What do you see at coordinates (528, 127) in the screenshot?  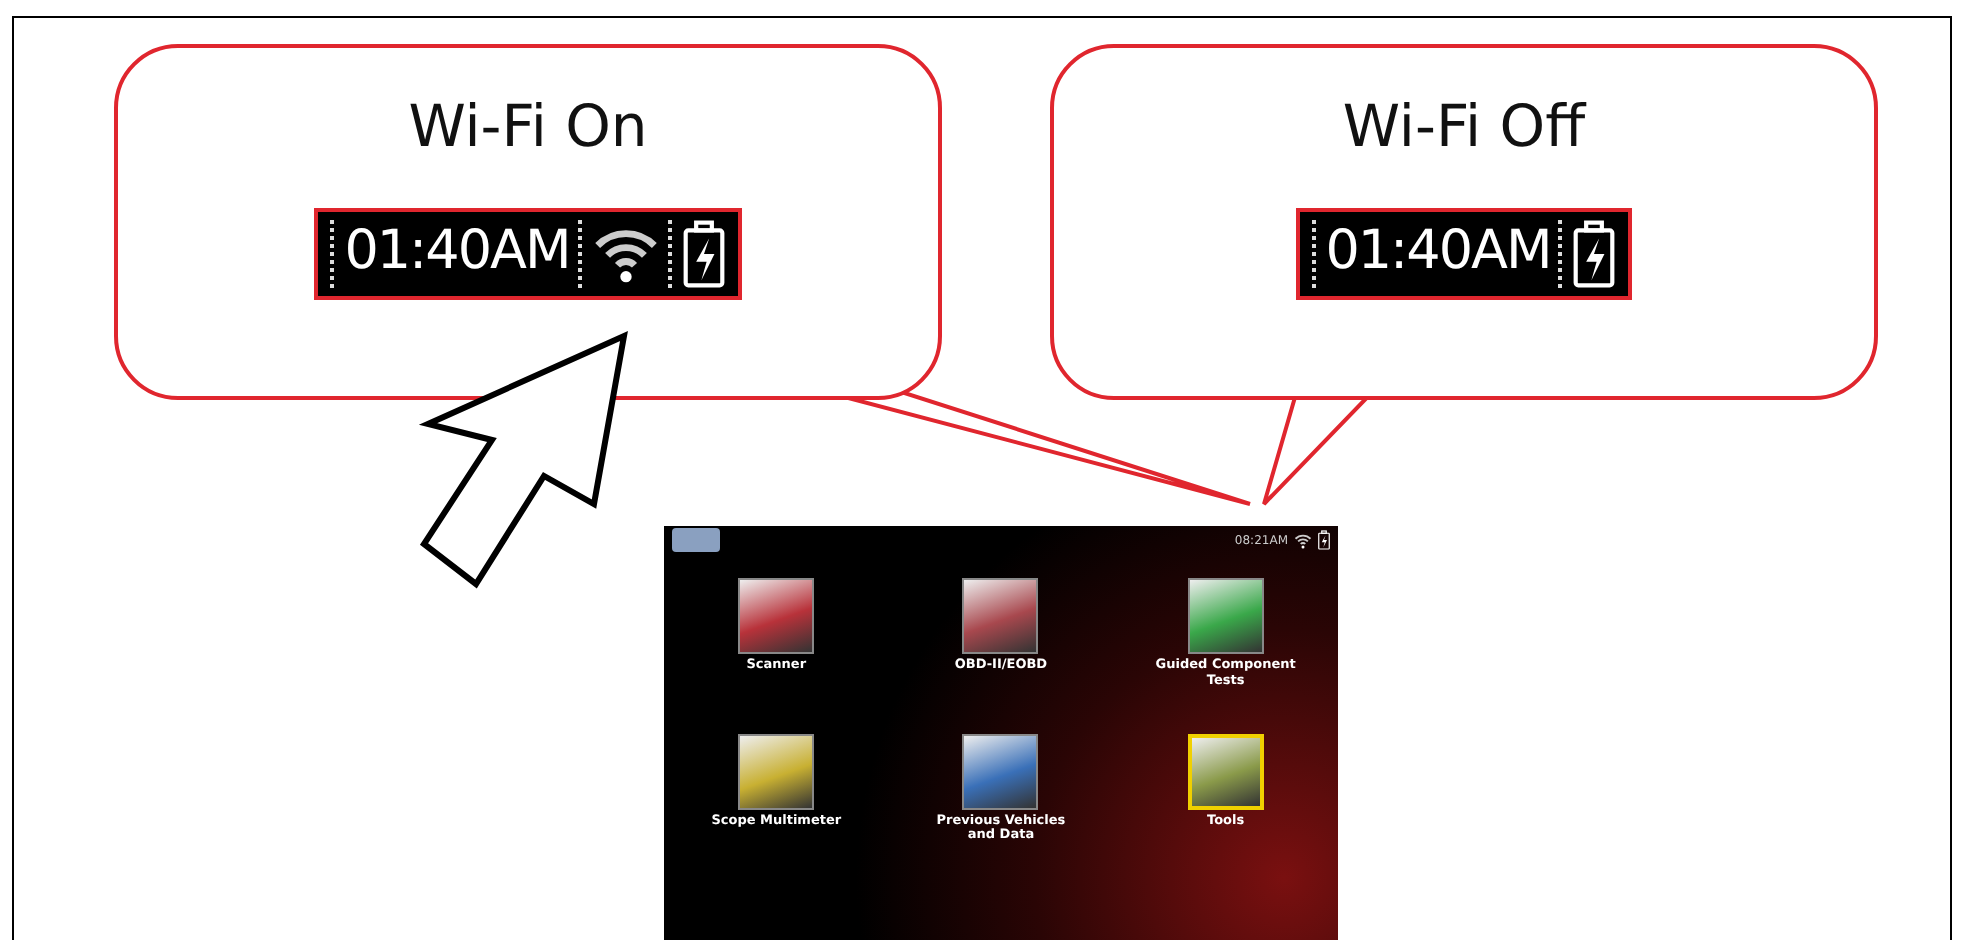 I see `callout-title: Wi-Fi On` at bounding box center [528, 127].